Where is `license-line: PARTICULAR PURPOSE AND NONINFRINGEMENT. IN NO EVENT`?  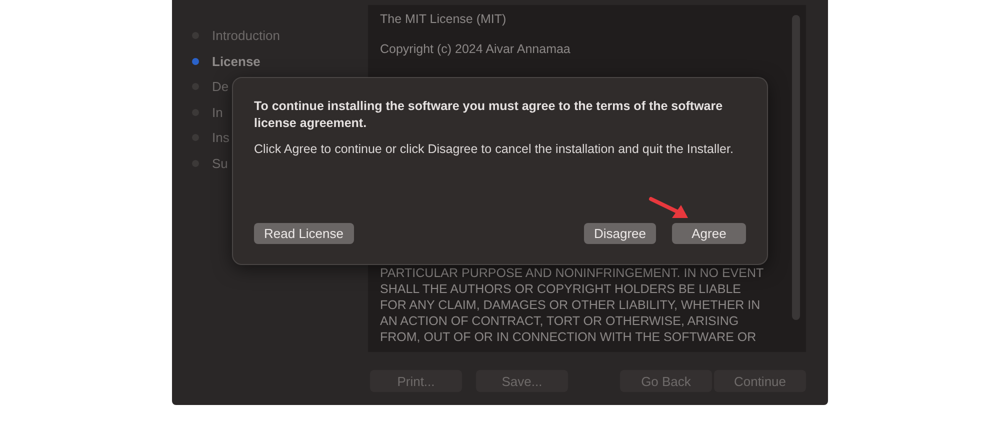 license-line: PARTICULAR PURPOSE AND NONINFRINGEMENT. IN NO EVENT is located at coordinates (572, 273).